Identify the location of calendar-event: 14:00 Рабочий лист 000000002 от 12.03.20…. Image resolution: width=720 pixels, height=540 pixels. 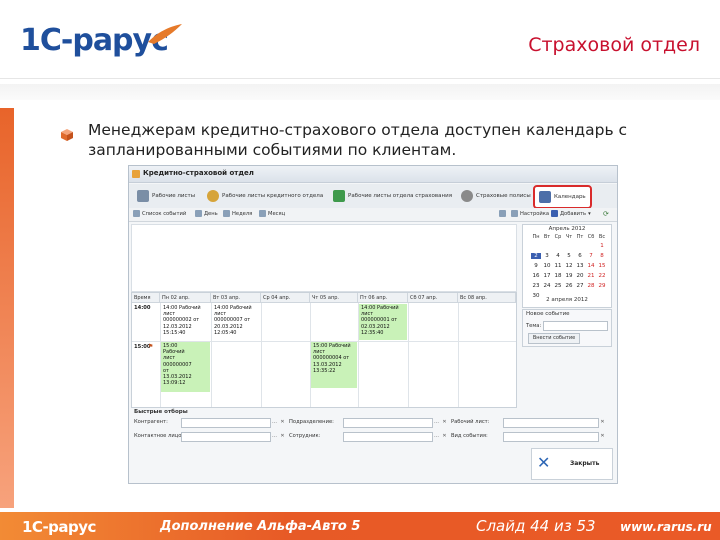
(185, 322).